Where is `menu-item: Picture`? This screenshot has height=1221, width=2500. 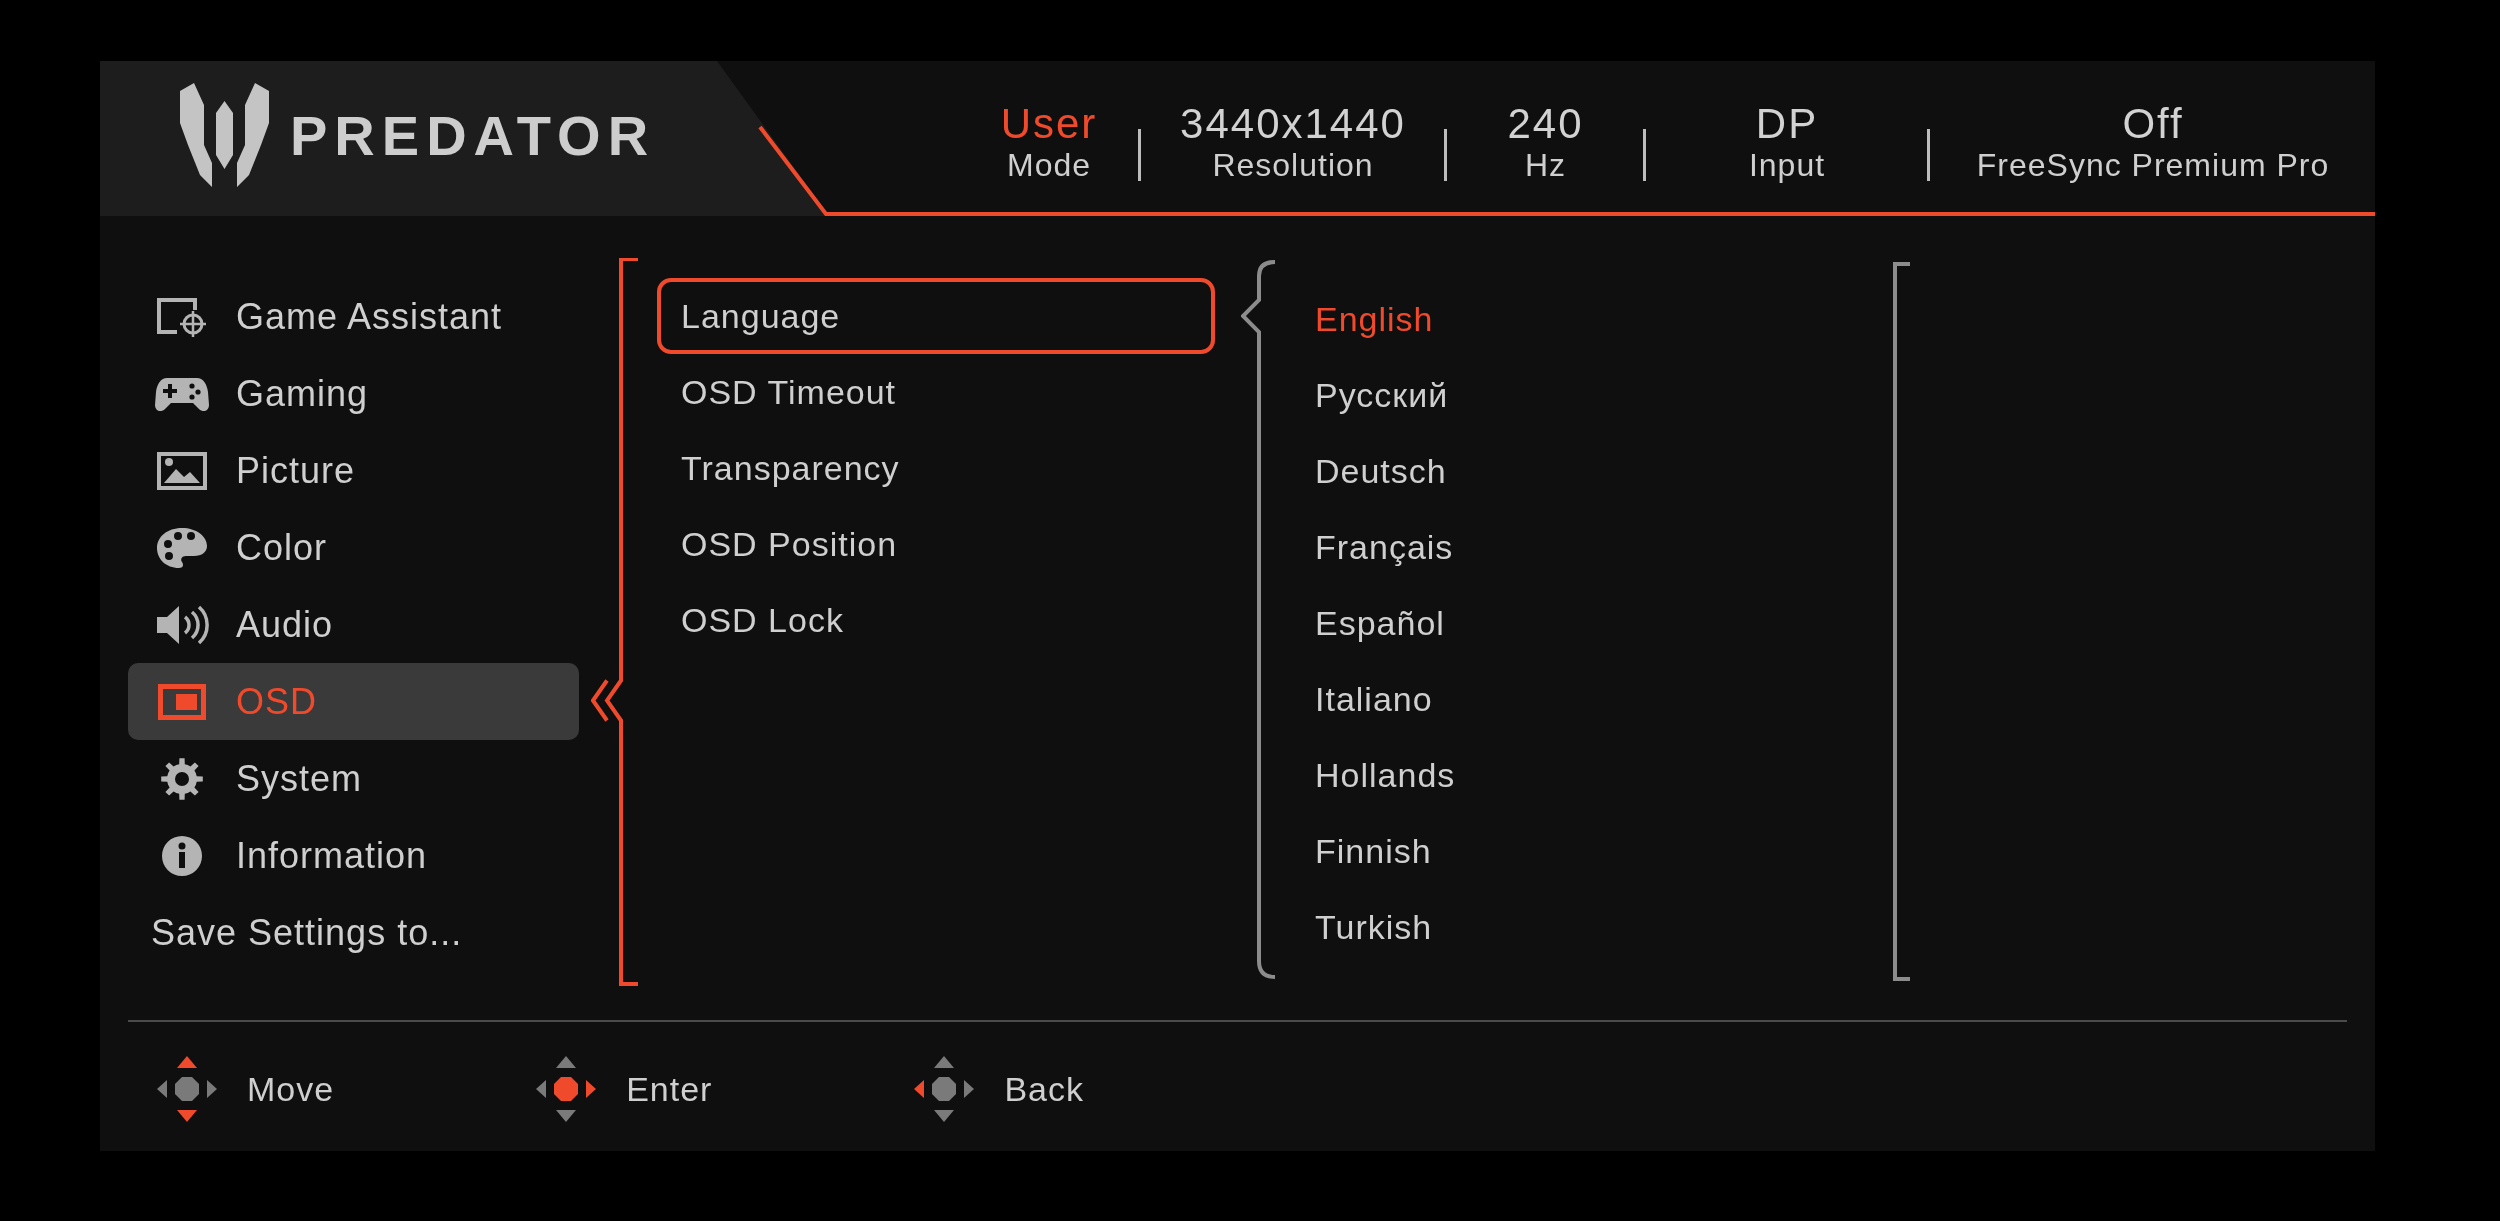
menu-item: Picture is located at coordinates (353, 470).